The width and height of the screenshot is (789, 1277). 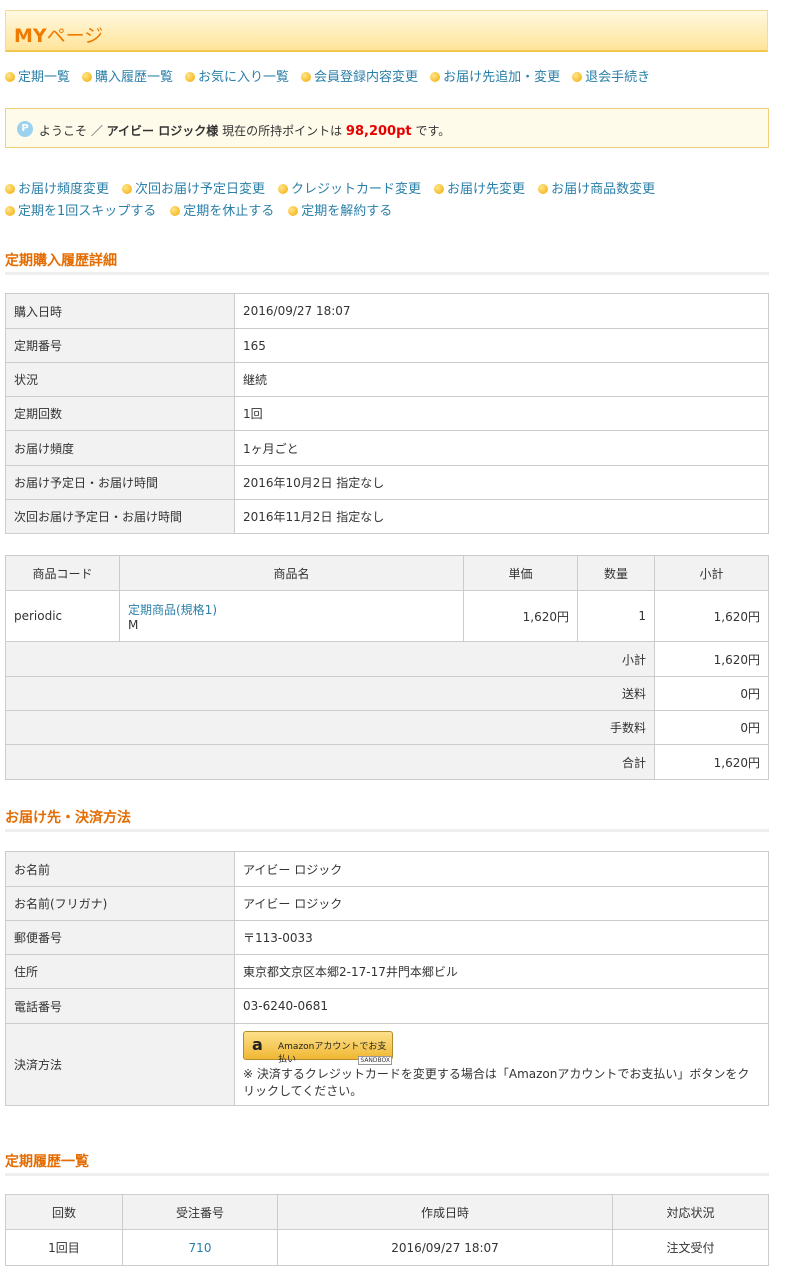 What do you see at coordinates (445, 1212) in the screenshot?
I see `column-header: 作成日時` at bounding box center [445, 1212].